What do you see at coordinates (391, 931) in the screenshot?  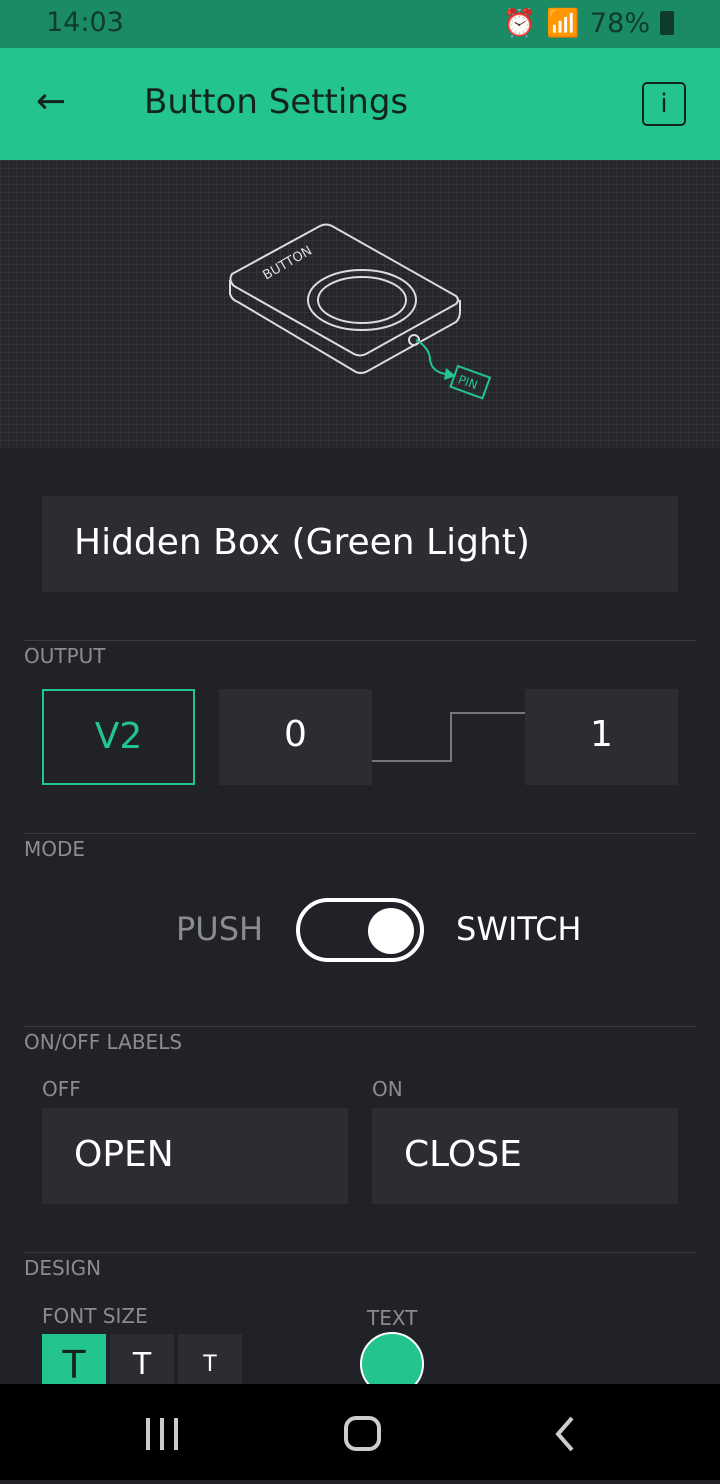 I see `toggle-knob` at bounding box center [391, 931].